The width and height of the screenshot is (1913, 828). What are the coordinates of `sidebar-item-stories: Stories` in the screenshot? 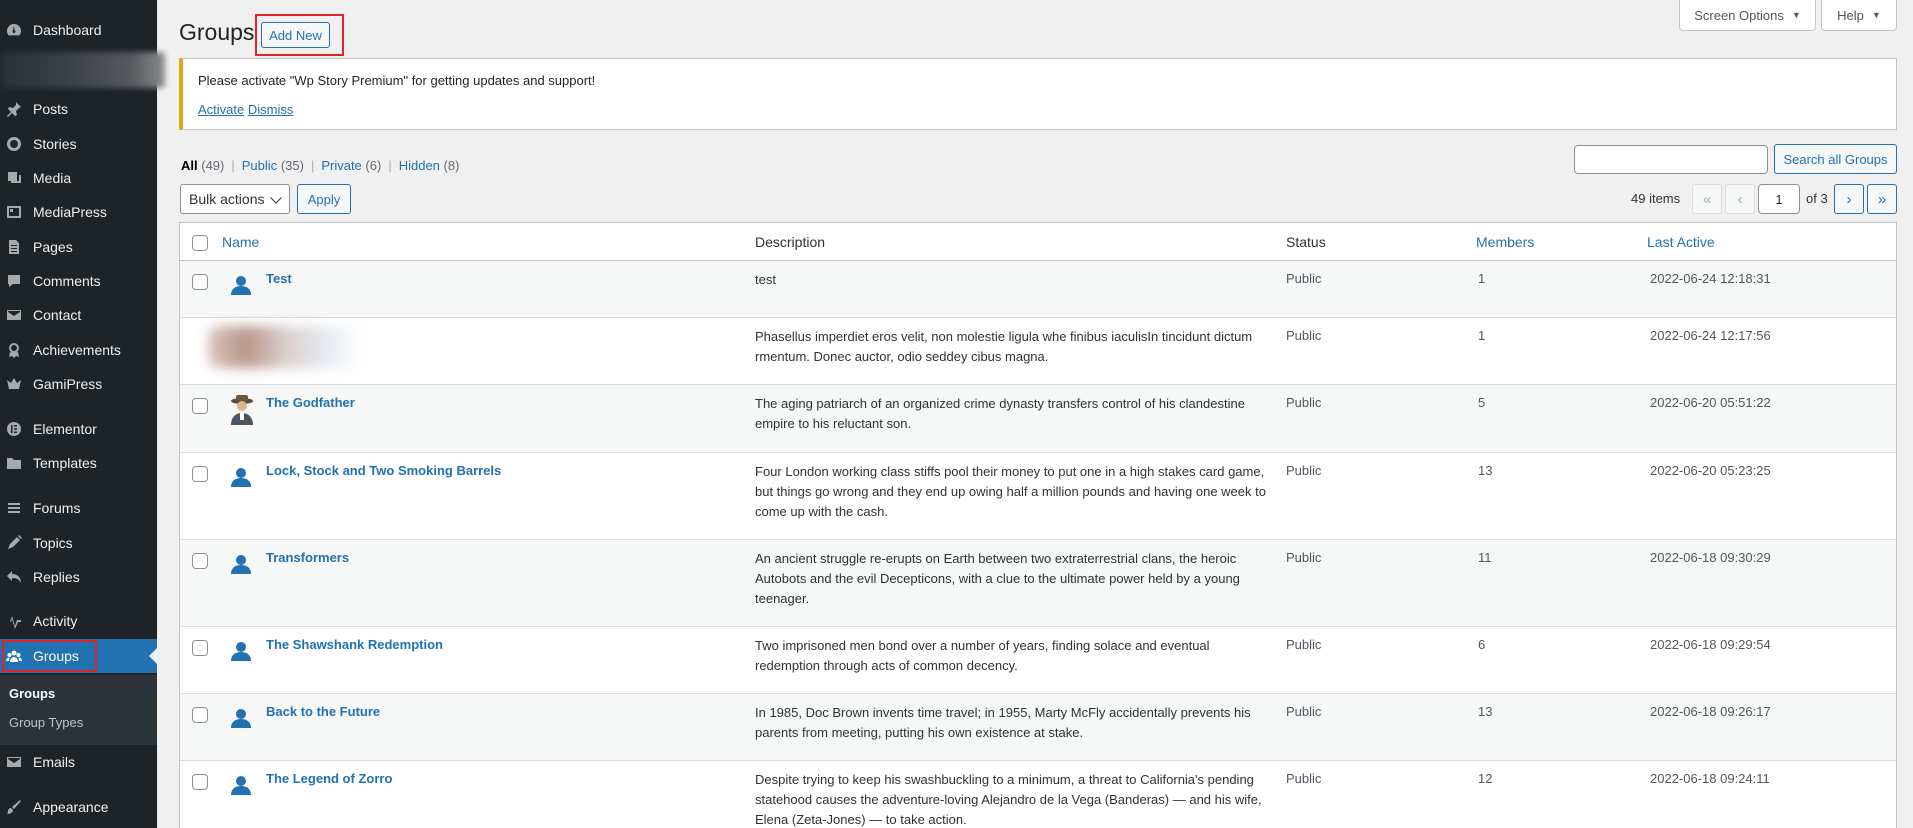 It's located at (78, 144).